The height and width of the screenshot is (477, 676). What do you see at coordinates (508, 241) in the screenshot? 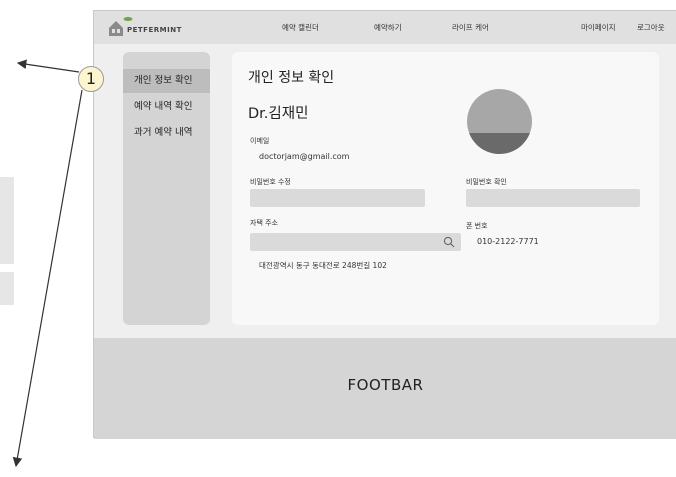
I see `phone-value: 010-2122-7771` at bounding box center [508, 241].